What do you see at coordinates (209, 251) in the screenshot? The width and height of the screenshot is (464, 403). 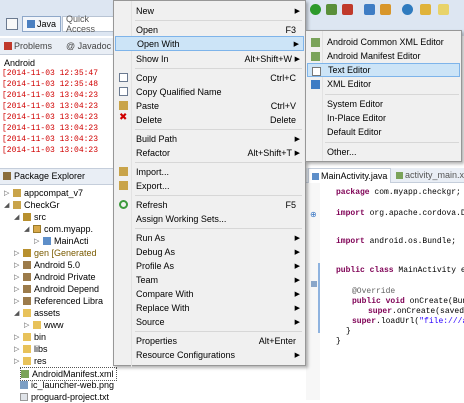 I see `menu-item-debug-as: Debug As ▶` at bounding box center [209, 251].